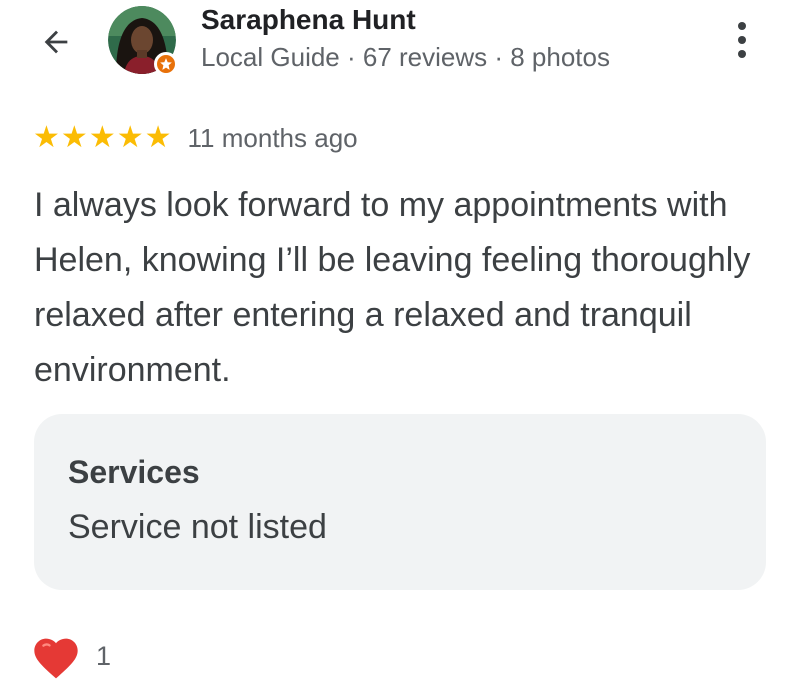  Describe the element at coordinates (143, 41) in the screenshot. I see `reviewer-avatar` at that location.